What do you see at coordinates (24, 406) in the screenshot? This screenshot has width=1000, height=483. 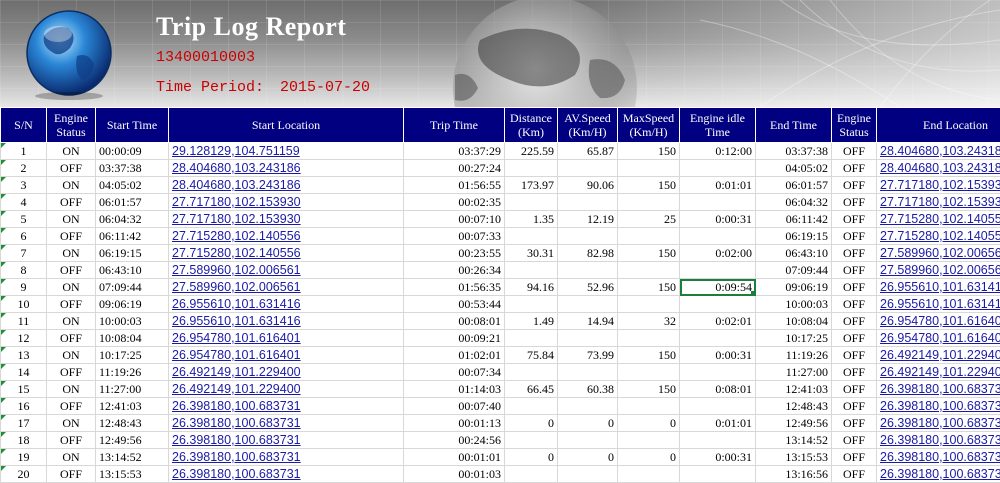 I see `cell-sn: 16` at bounding box center [24, 406].